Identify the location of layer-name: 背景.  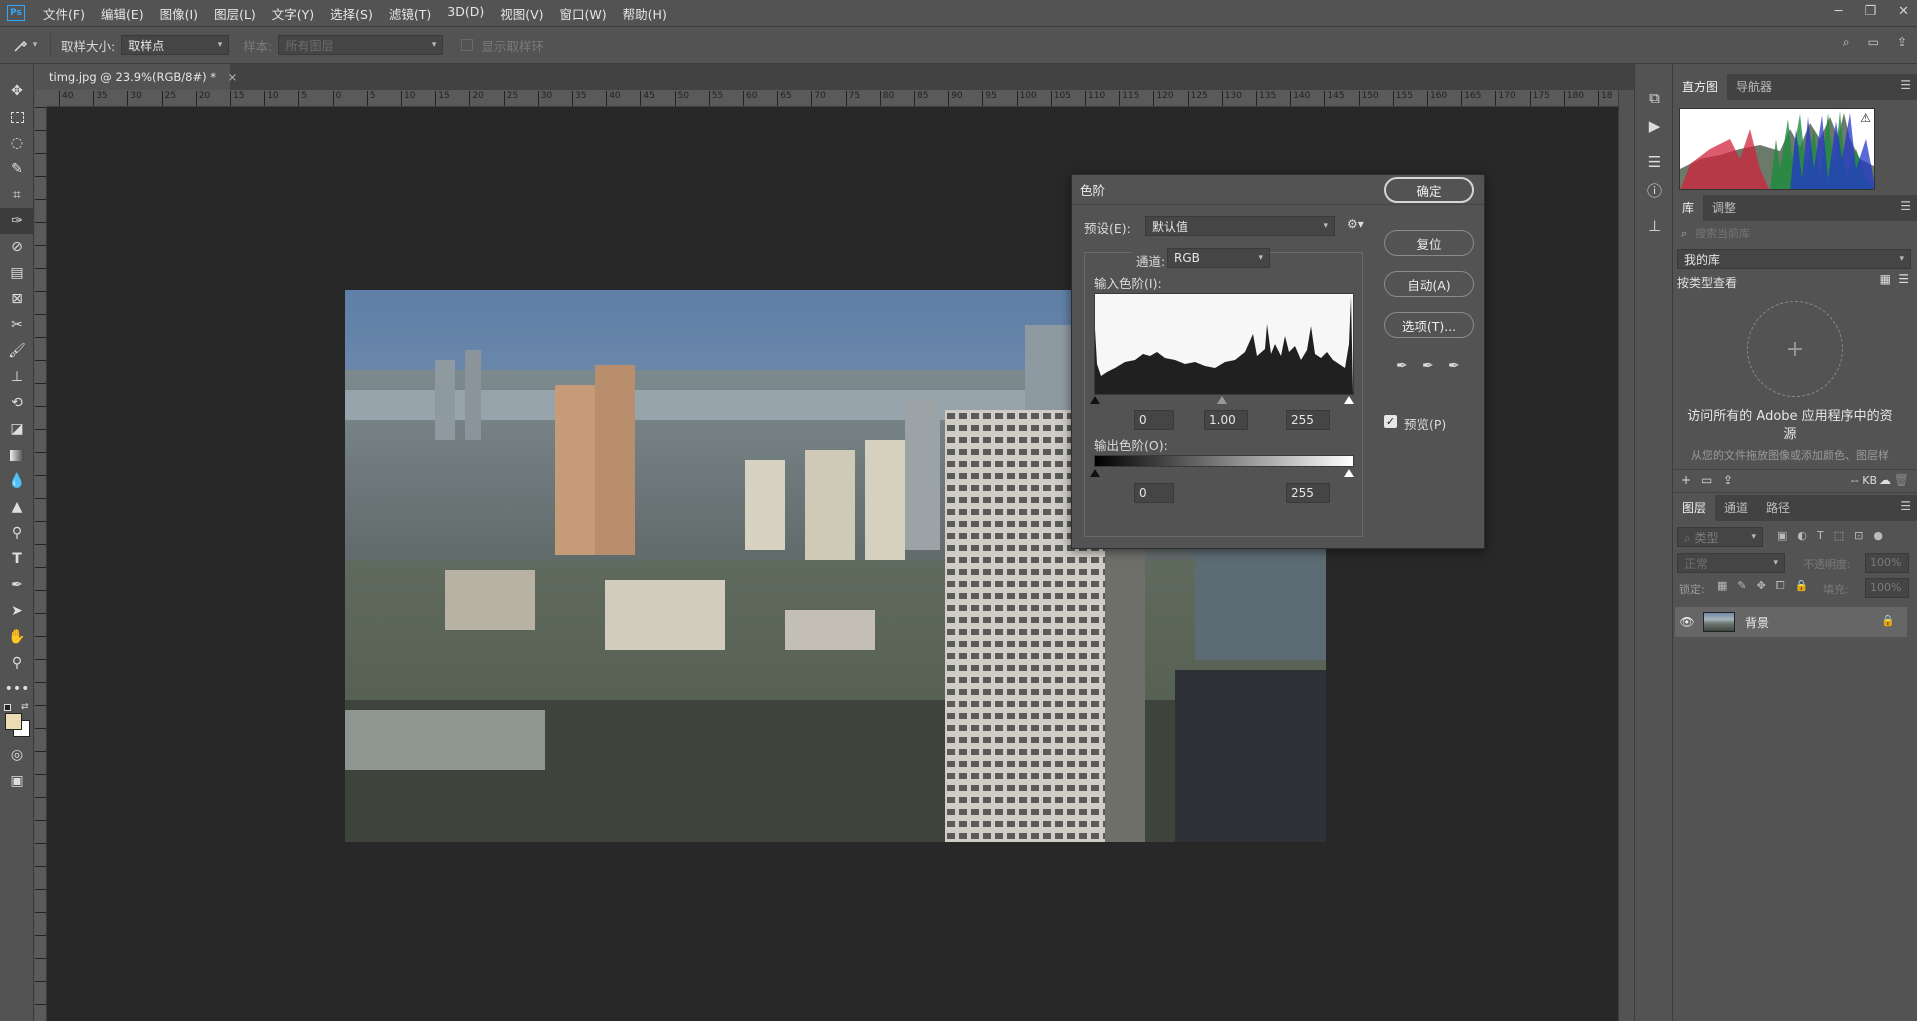
(1757, 622).